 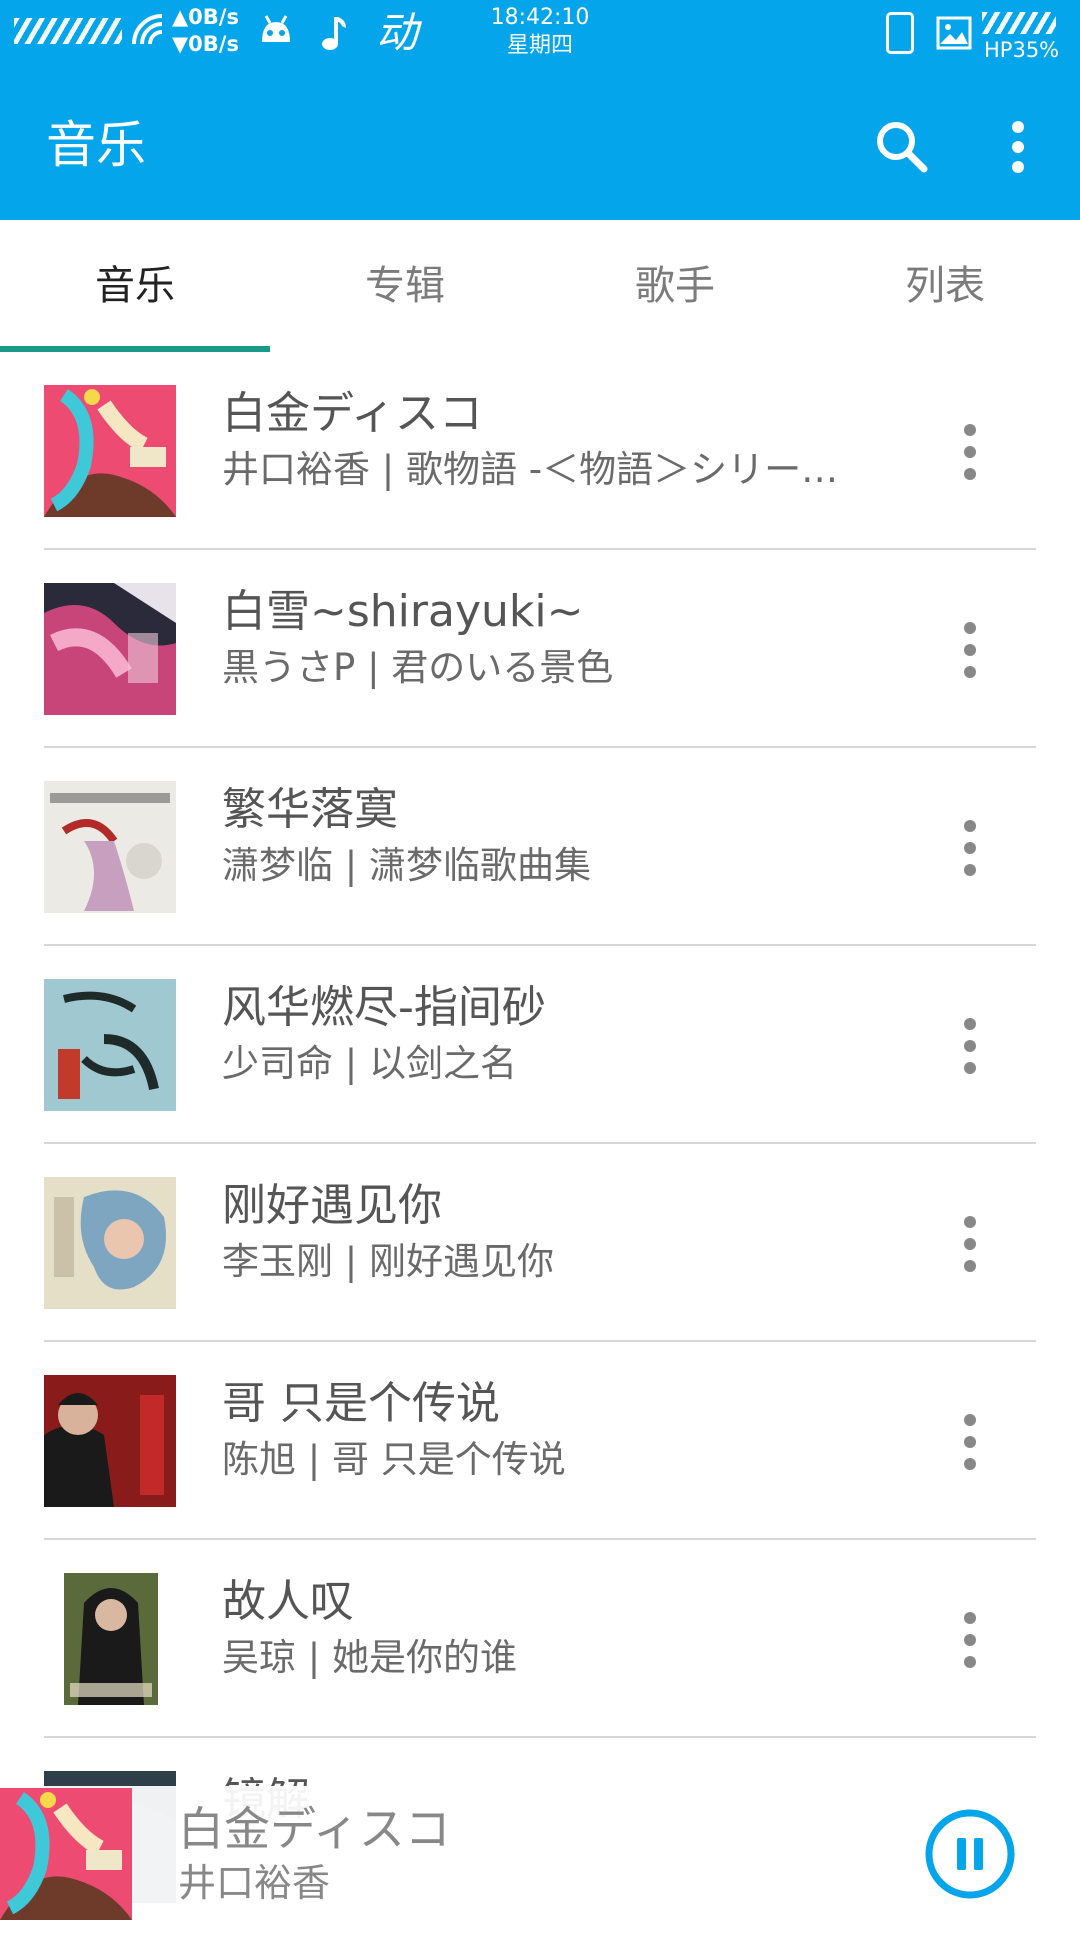 I want to click on page-title: 音乐, so click(x=96, y=145).